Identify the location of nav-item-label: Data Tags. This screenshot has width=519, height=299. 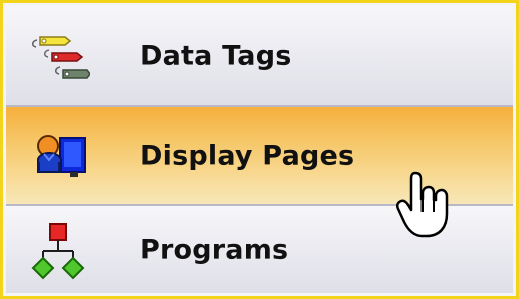
(216, 55).